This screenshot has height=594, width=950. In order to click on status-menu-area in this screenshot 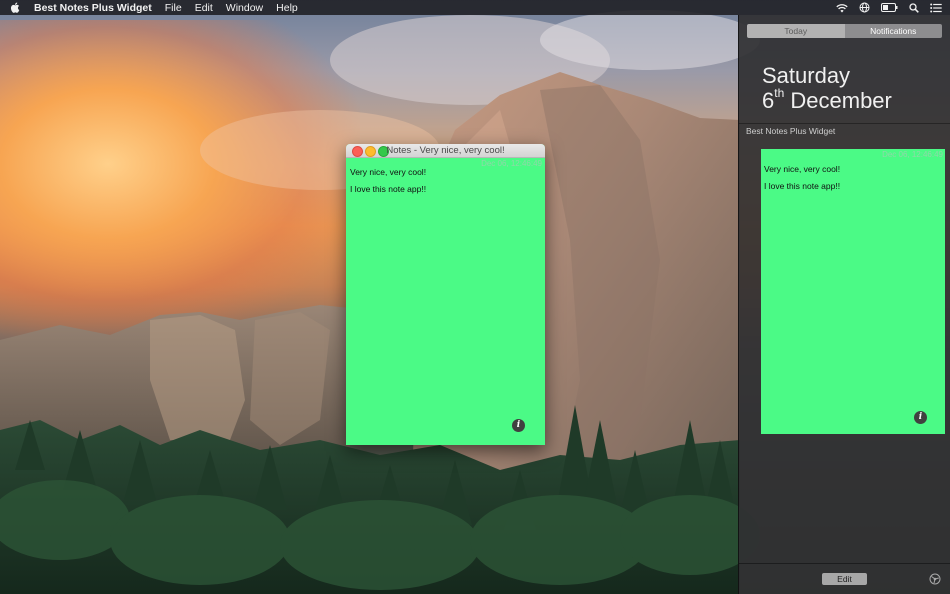, I will do `click(889, 7)`.